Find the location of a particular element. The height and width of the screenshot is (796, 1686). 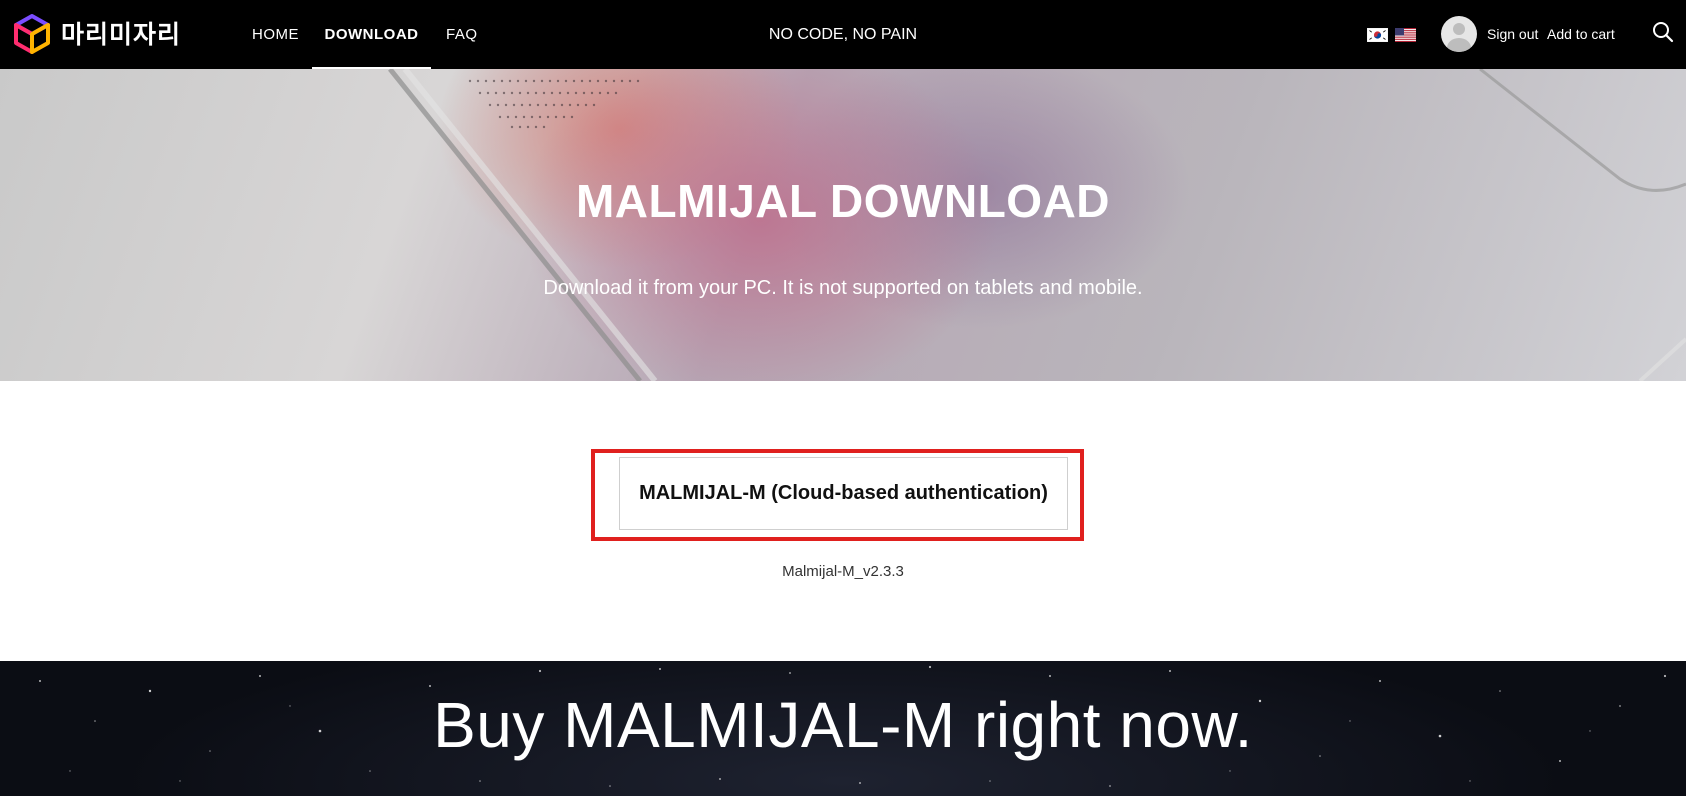

sign-out-link: Sign out is located at coordinates (1512, 34).